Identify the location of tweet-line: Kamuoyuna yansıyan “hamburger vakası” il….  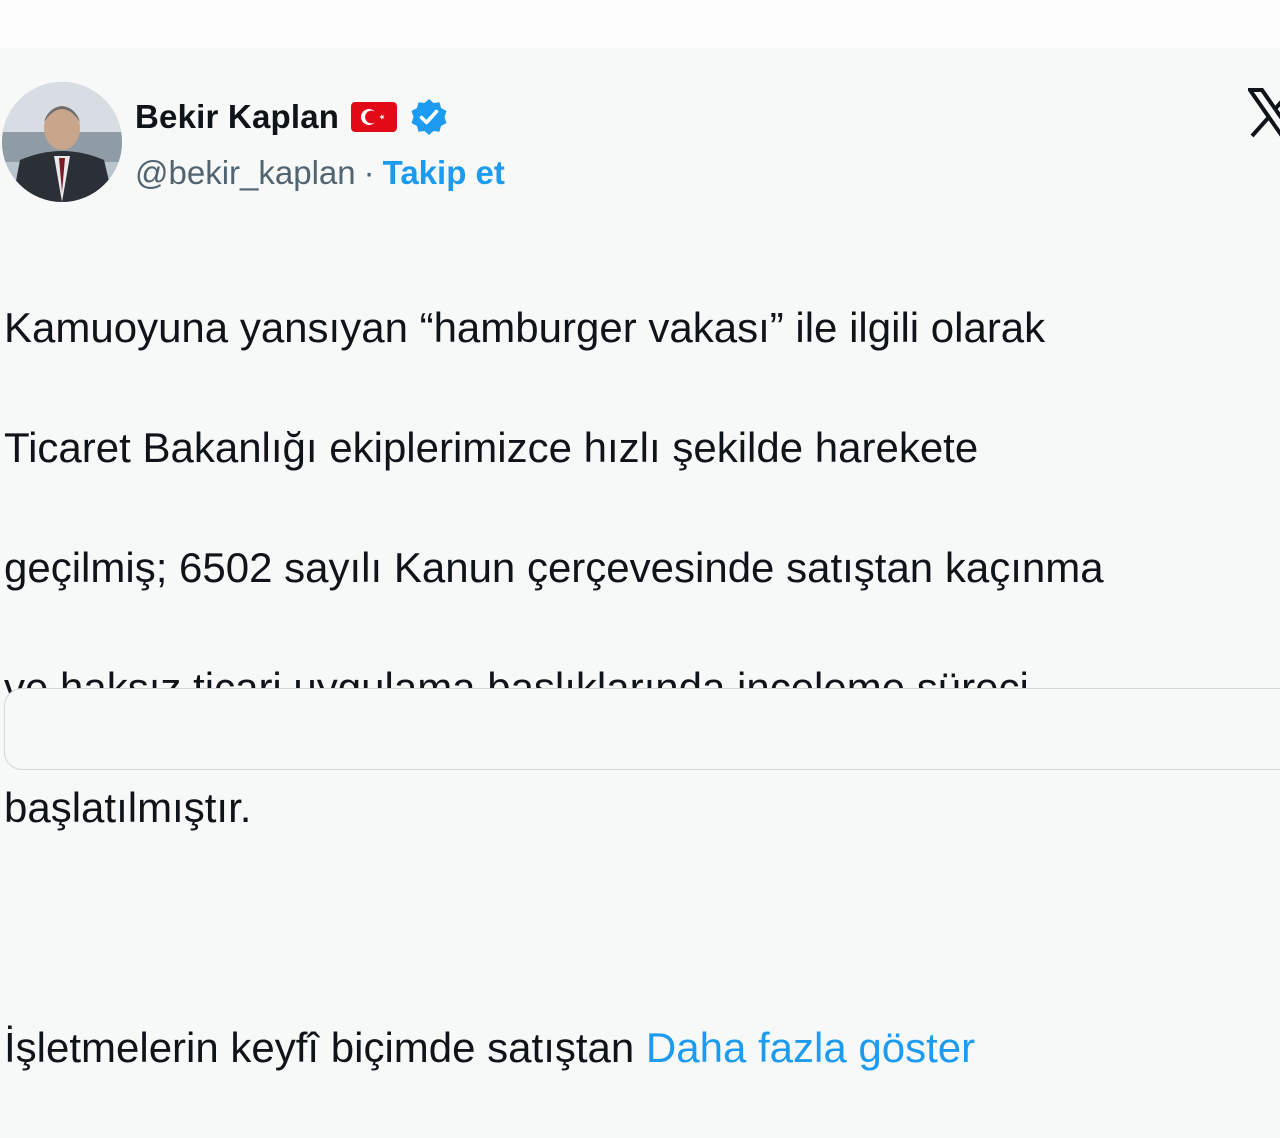
(525, 327).